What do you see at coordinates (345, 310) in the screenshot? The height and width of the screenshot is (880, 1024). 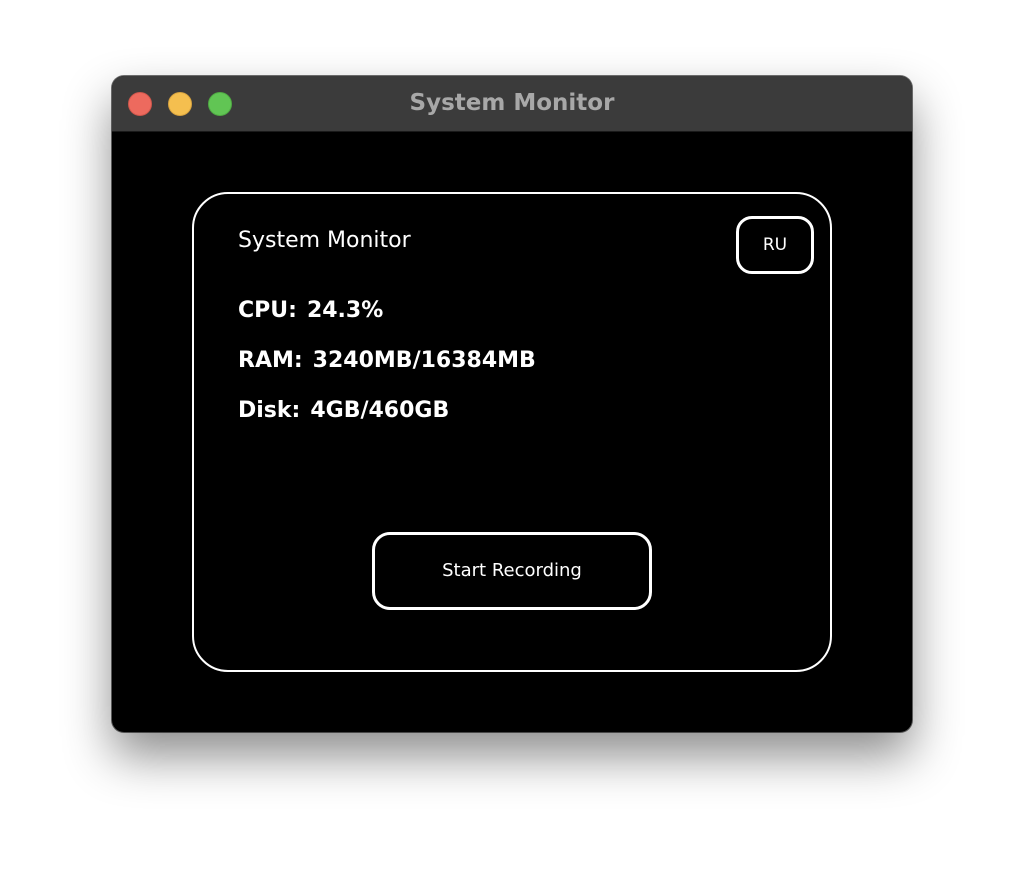 I see `cpu-value: 24.3%` at bounding box center [345, 310].